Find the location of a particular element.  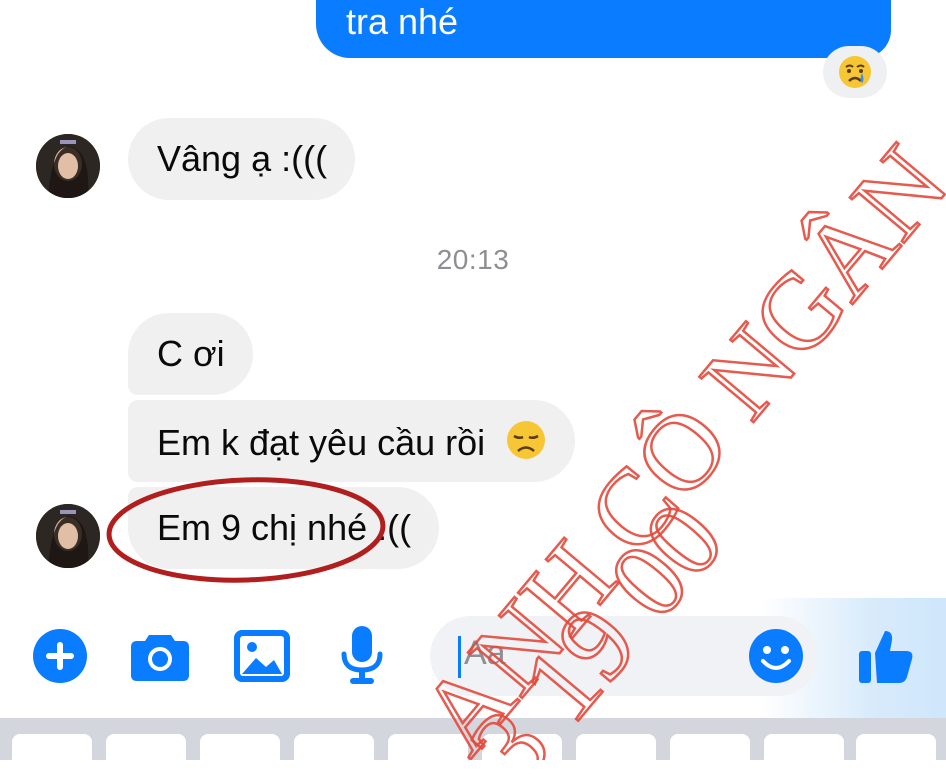

image-icon is located at coordinates (262, 656).